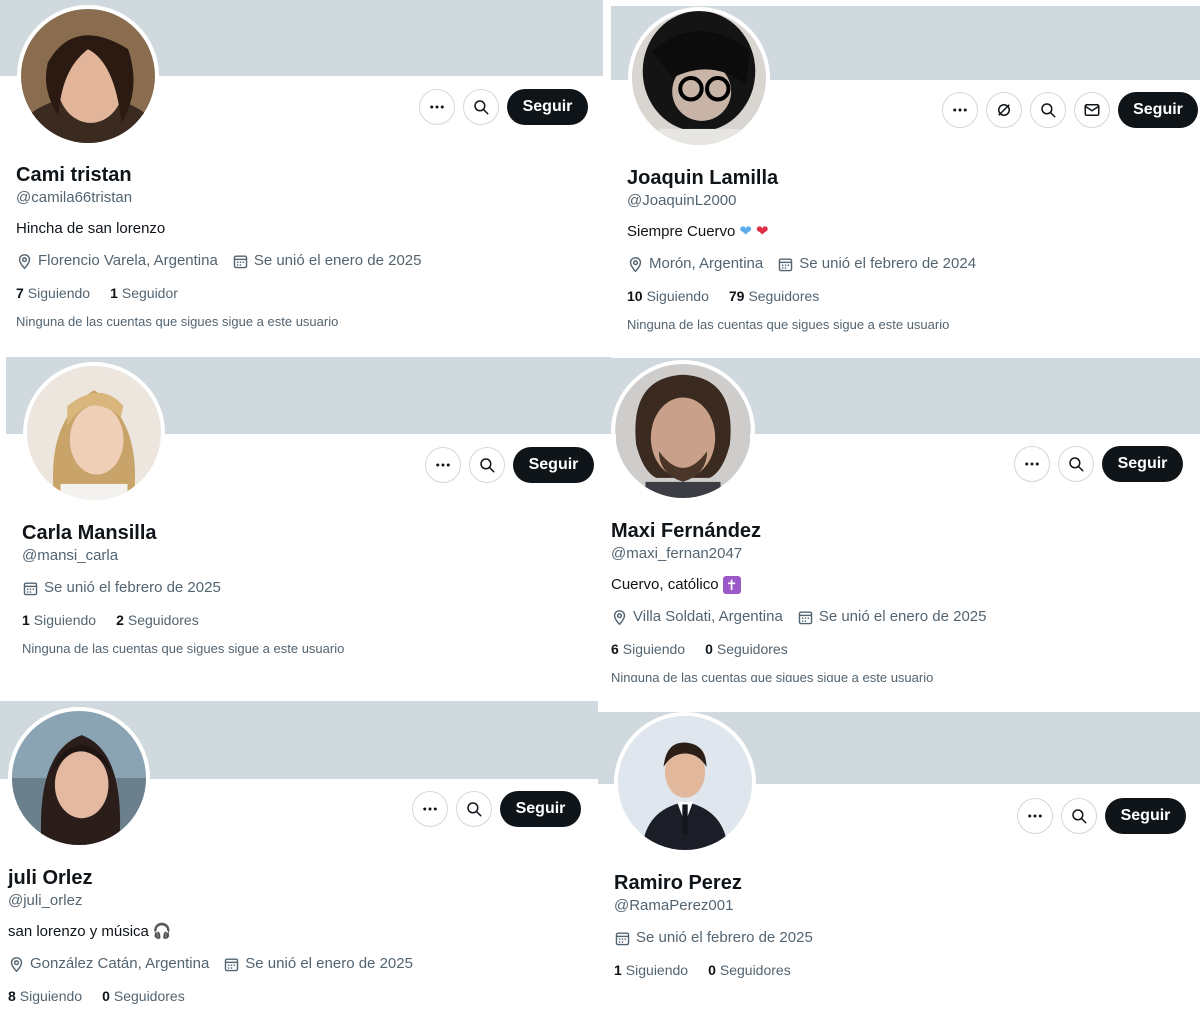 The width and height of the screenshot is (1200, 1012). Describe the element at coordinates (876, 264) in the screenshot. I see `join-date: Se unió el febrero de 2024` at that location.